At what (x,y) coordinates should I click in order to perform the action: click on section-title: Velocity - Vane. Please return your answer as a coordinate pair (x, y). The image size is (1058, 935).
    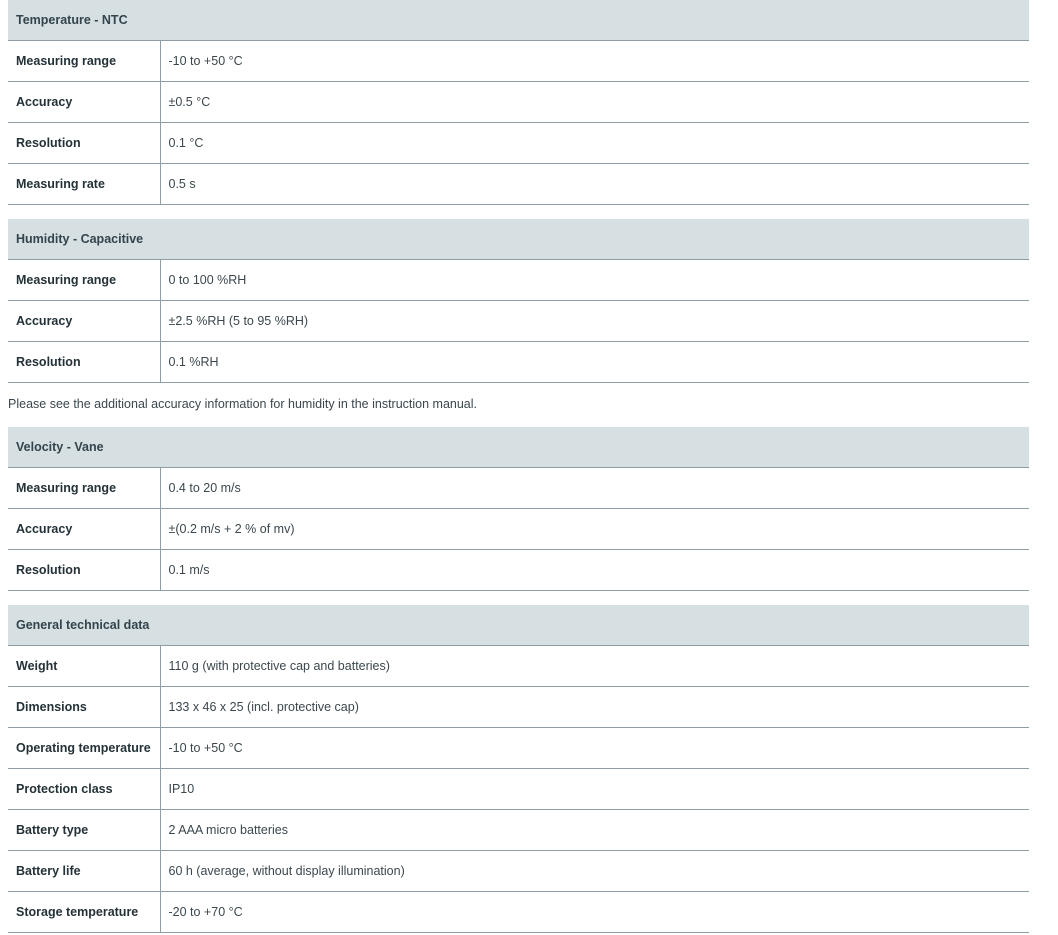
    Looking at the image, I should click on (519, 447).